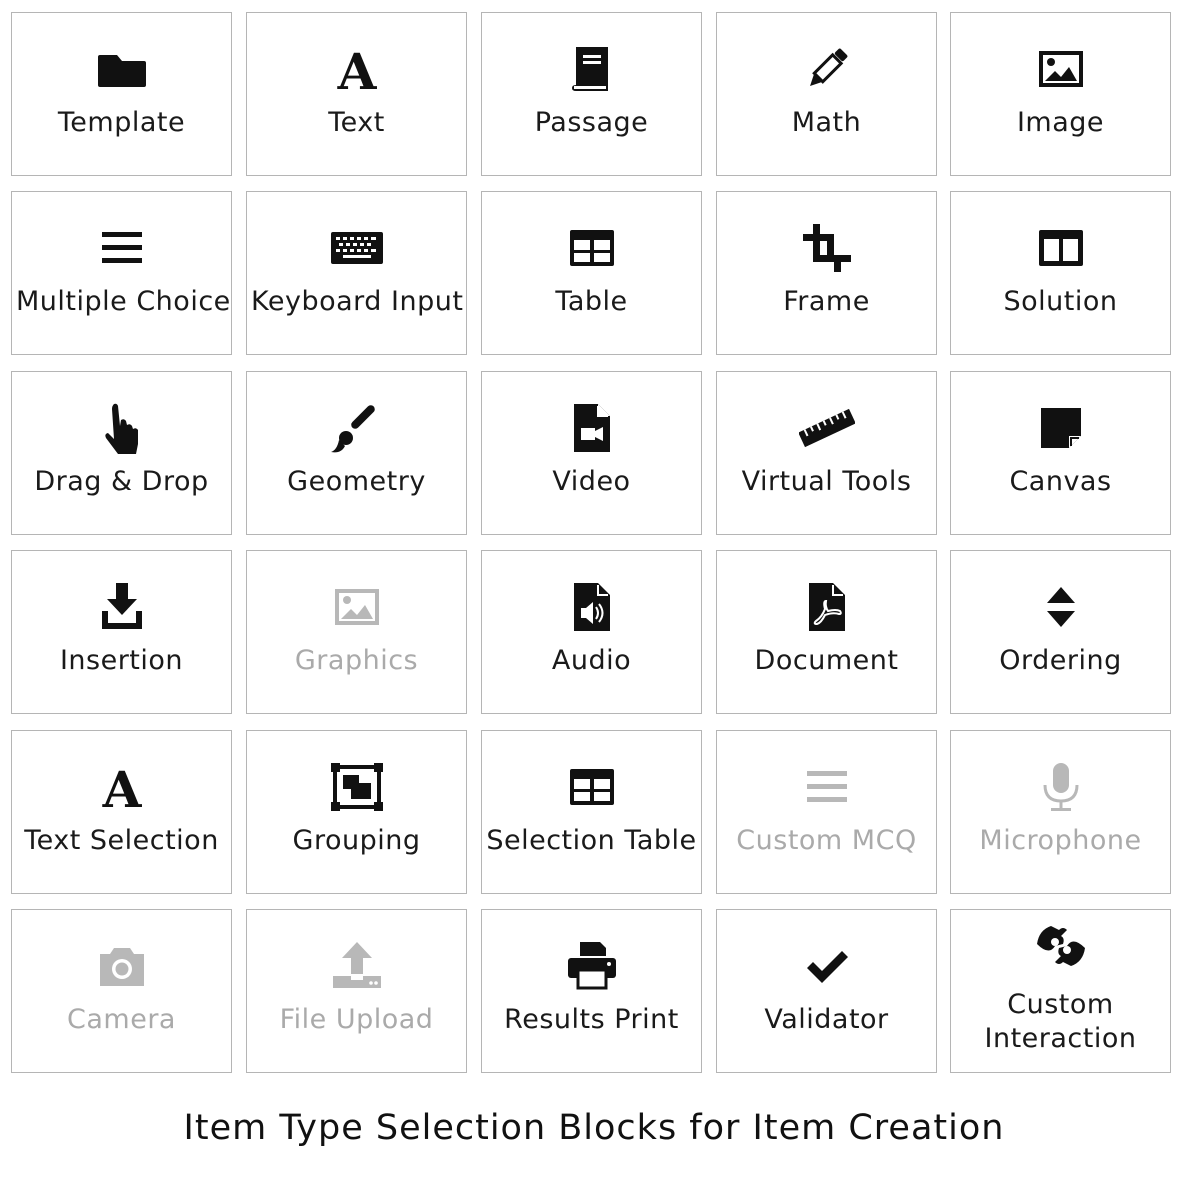  Describe the element at coordinates (121, 69) in the screenshot. I see `folder-icon` at that location.